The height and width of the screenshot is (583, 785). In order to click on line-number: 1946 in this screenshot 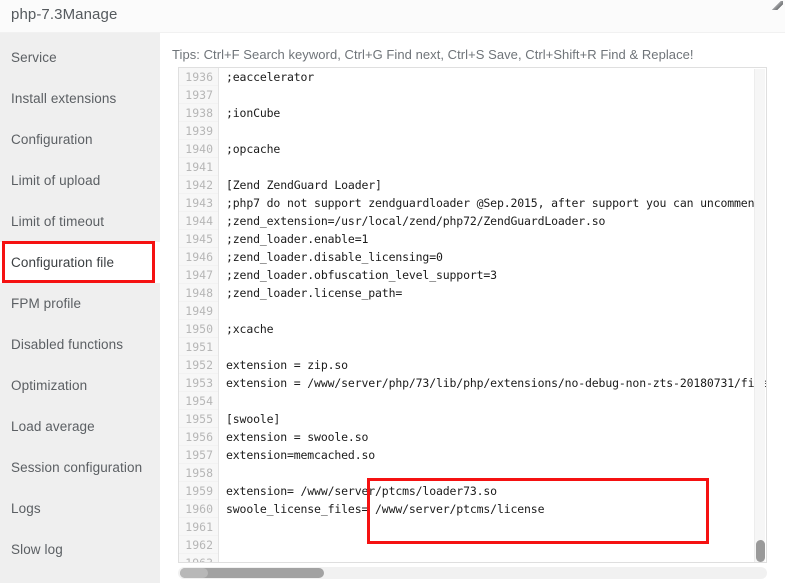, I will do `click(198, 257)`.